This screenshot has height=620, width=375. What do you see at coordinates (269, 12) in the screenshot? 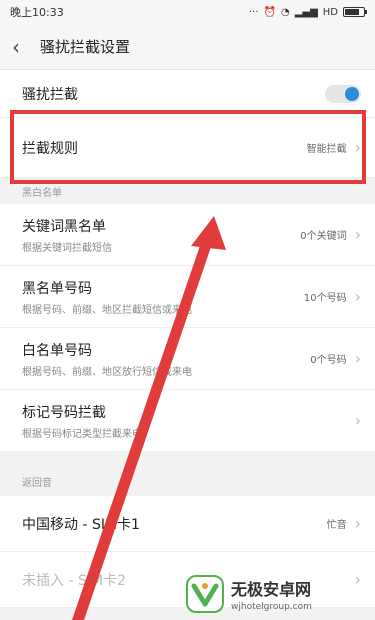
I see `alarm-icon: ⏰` at bounding box center [269, 12].